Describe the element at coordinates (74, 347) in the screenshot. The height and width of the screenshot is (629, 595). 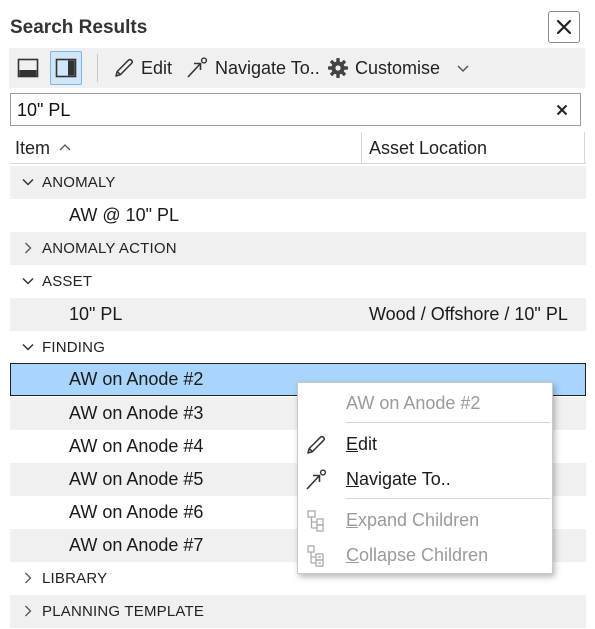
I see `group-label: FINDING` at that location.